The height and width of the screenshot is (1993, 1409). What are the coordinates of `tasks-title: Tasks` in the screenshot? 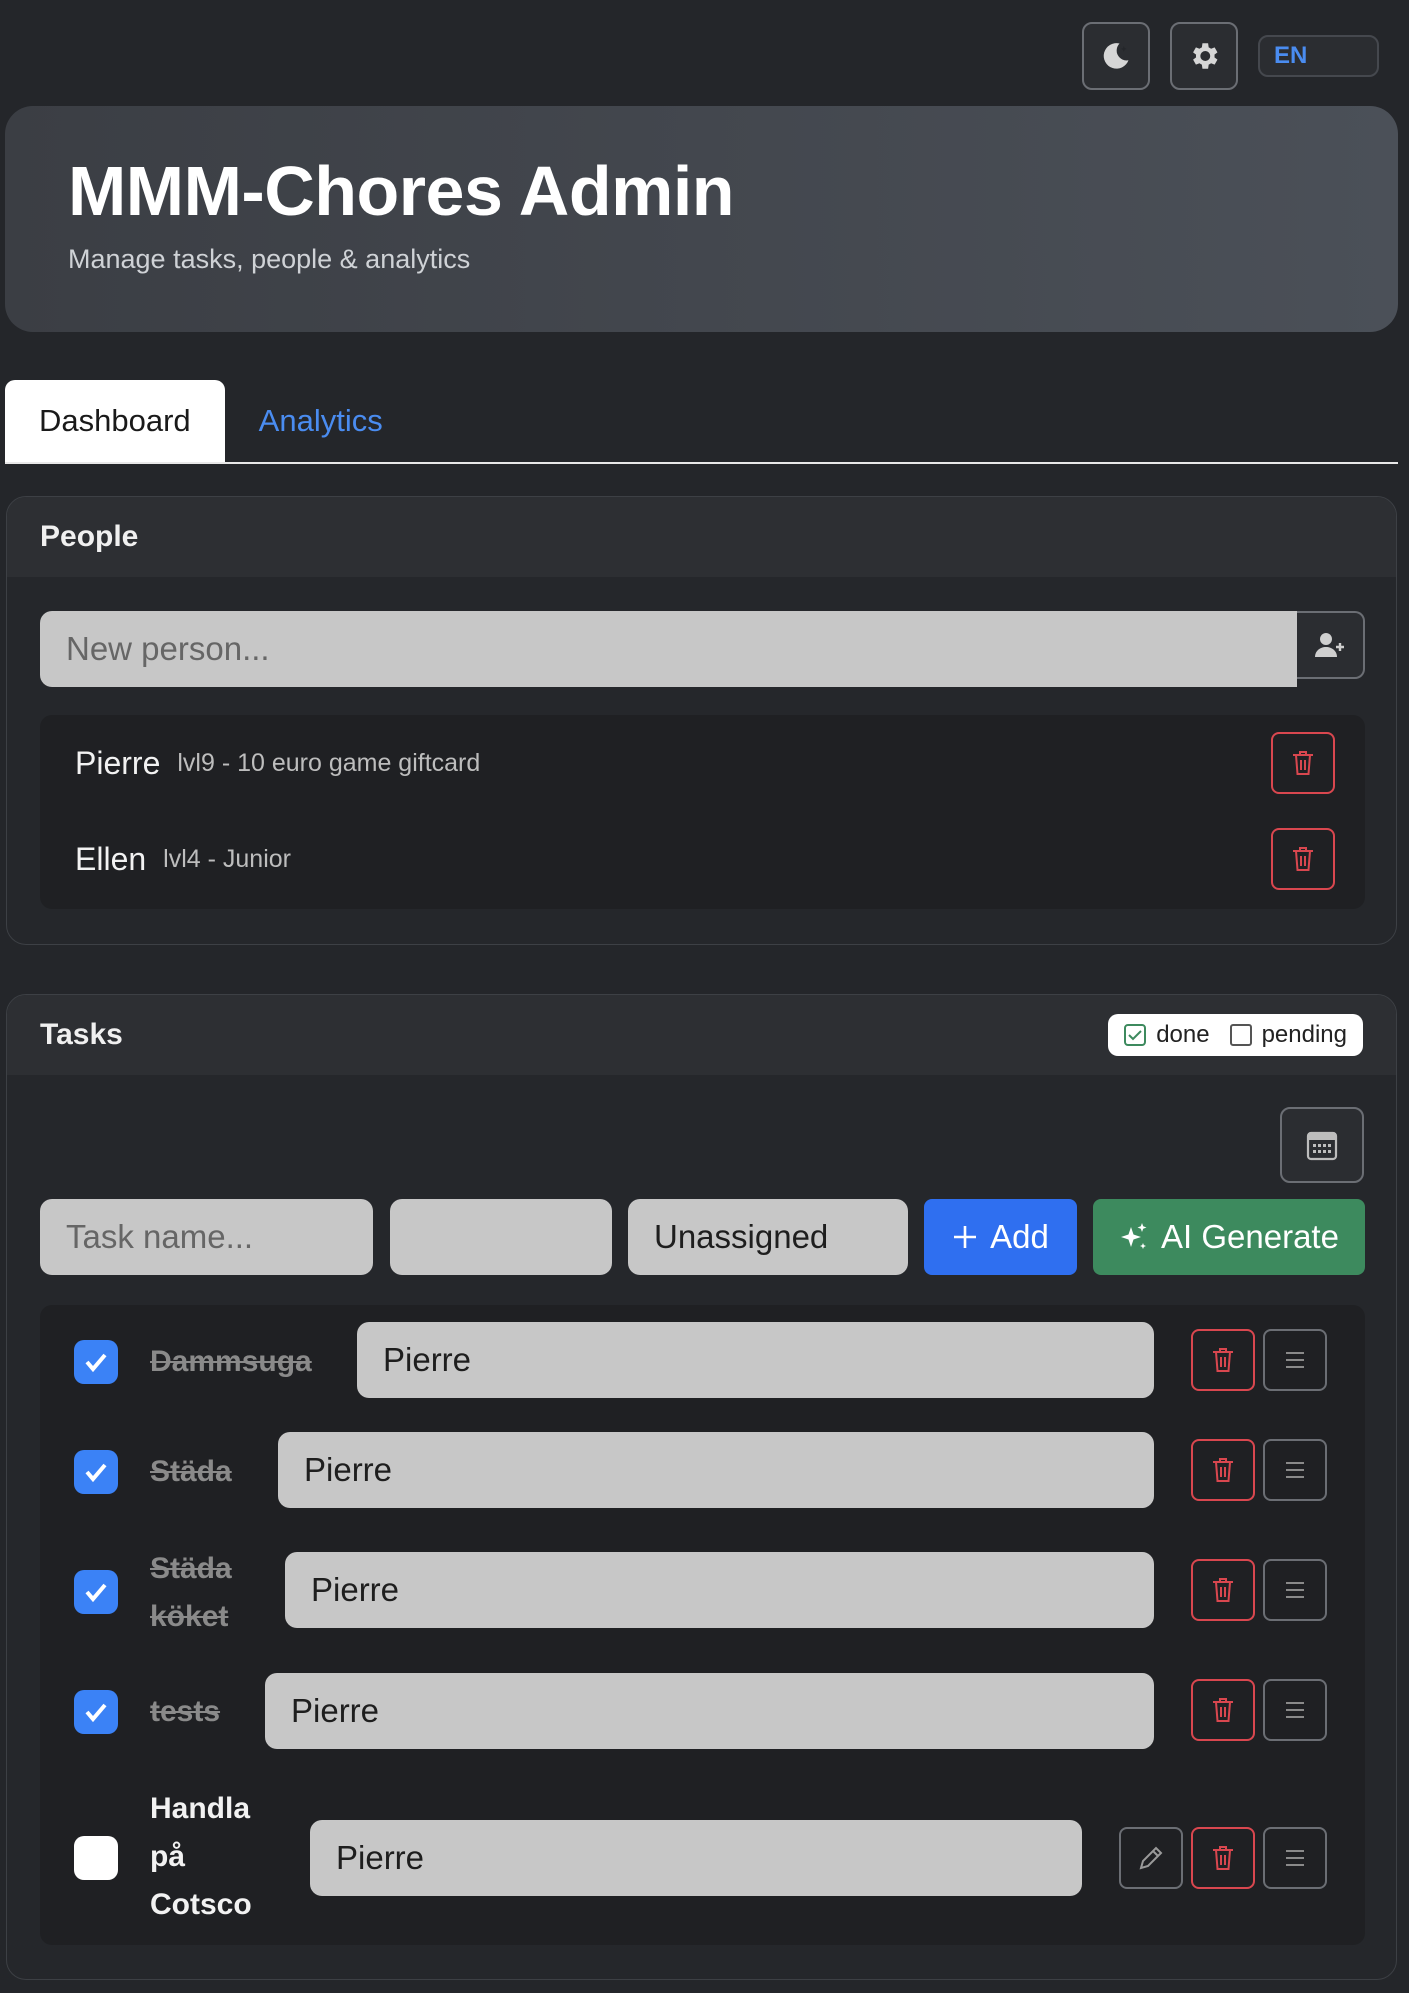 It's located at (81, 1034).